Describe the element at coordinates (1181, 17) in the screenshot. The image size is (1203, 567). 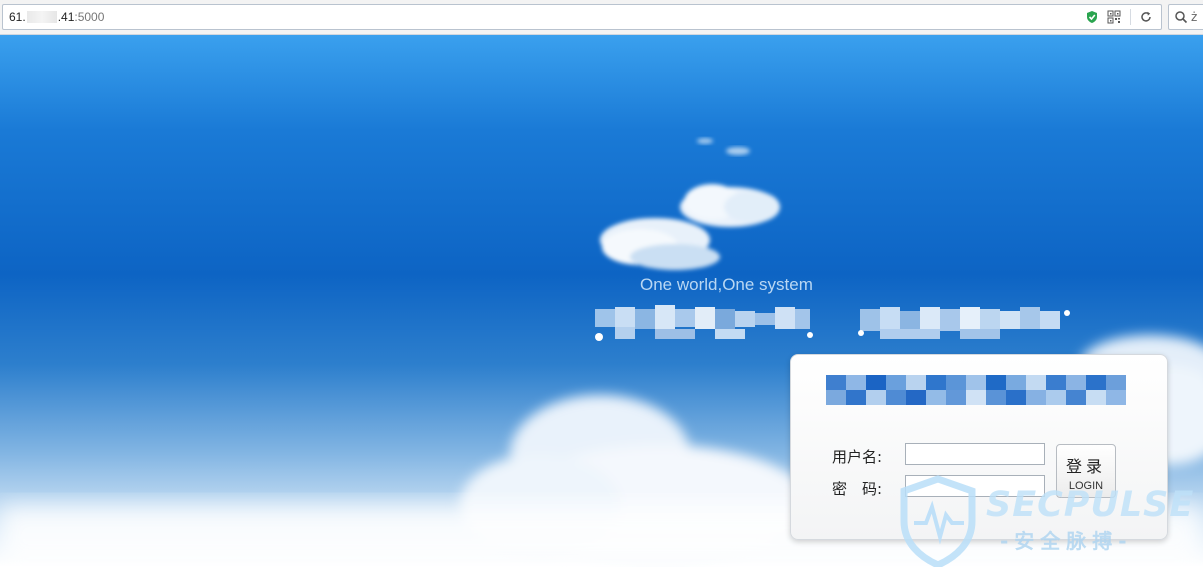
I see `search-icon` at that location.